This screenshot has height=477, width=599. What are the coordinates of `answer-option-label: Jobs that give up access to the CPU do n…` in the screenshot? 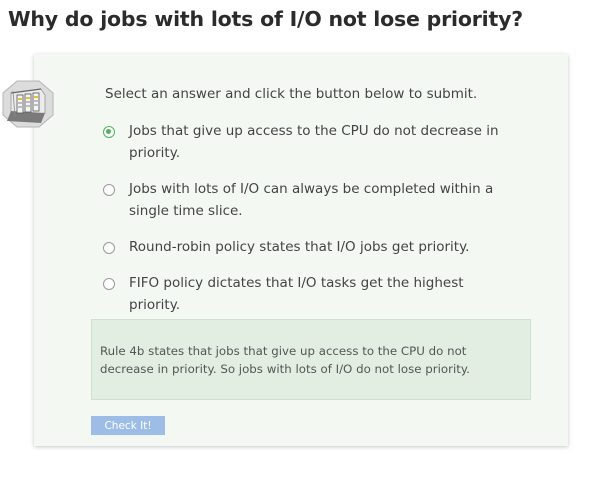 It's located at (314, 142).